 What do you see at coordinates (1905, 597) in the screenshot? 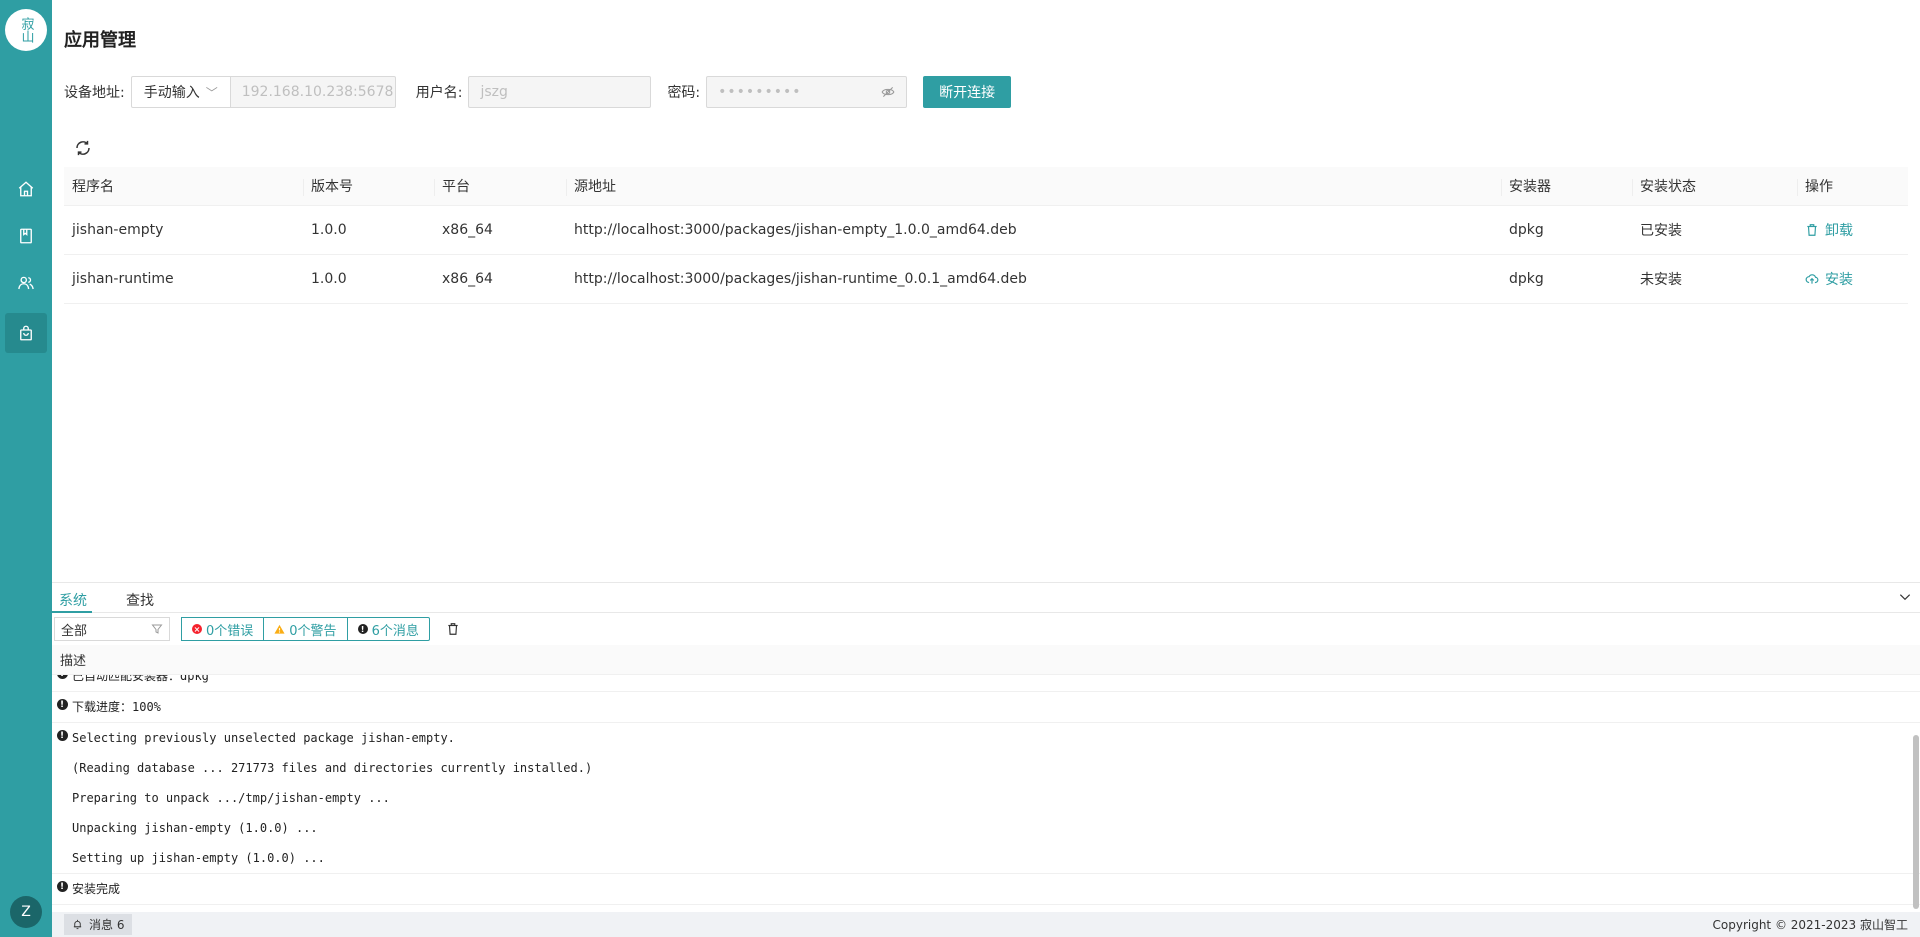
I see `chevron-down-icon` at bounding box center [1905, 597].